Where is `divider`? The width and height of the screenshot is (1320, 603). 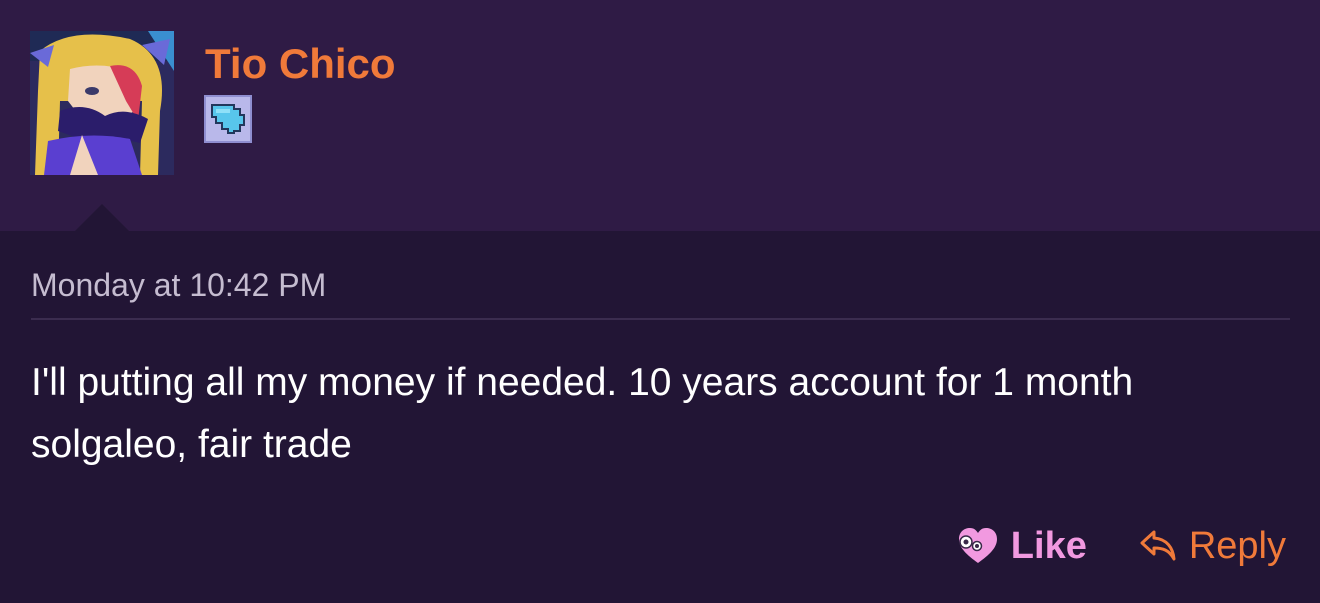
divider is located at coordinates (660, 319).